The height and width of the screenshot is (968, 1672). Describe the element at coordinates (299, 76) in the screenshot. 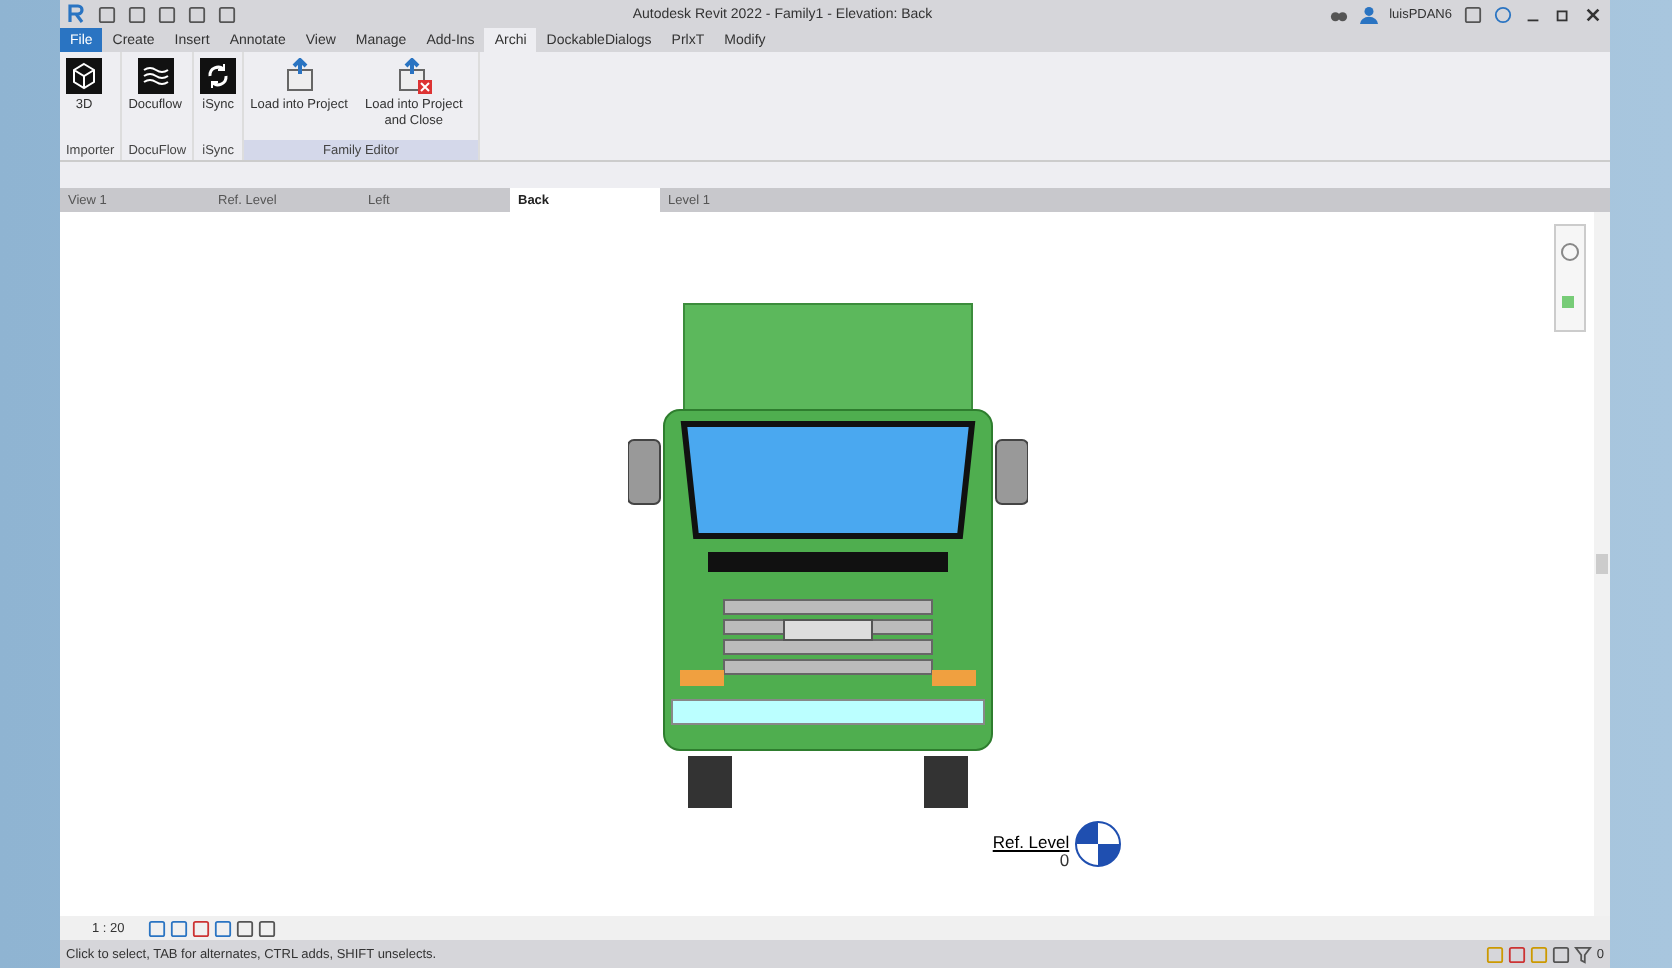

I see `load-icon` at that location.